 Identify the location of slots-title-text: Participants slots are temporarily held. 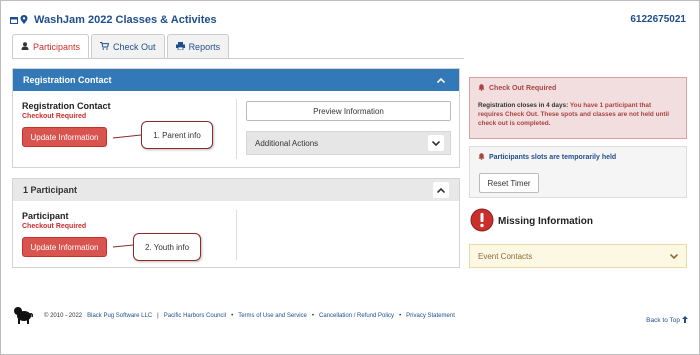
(553, 157).